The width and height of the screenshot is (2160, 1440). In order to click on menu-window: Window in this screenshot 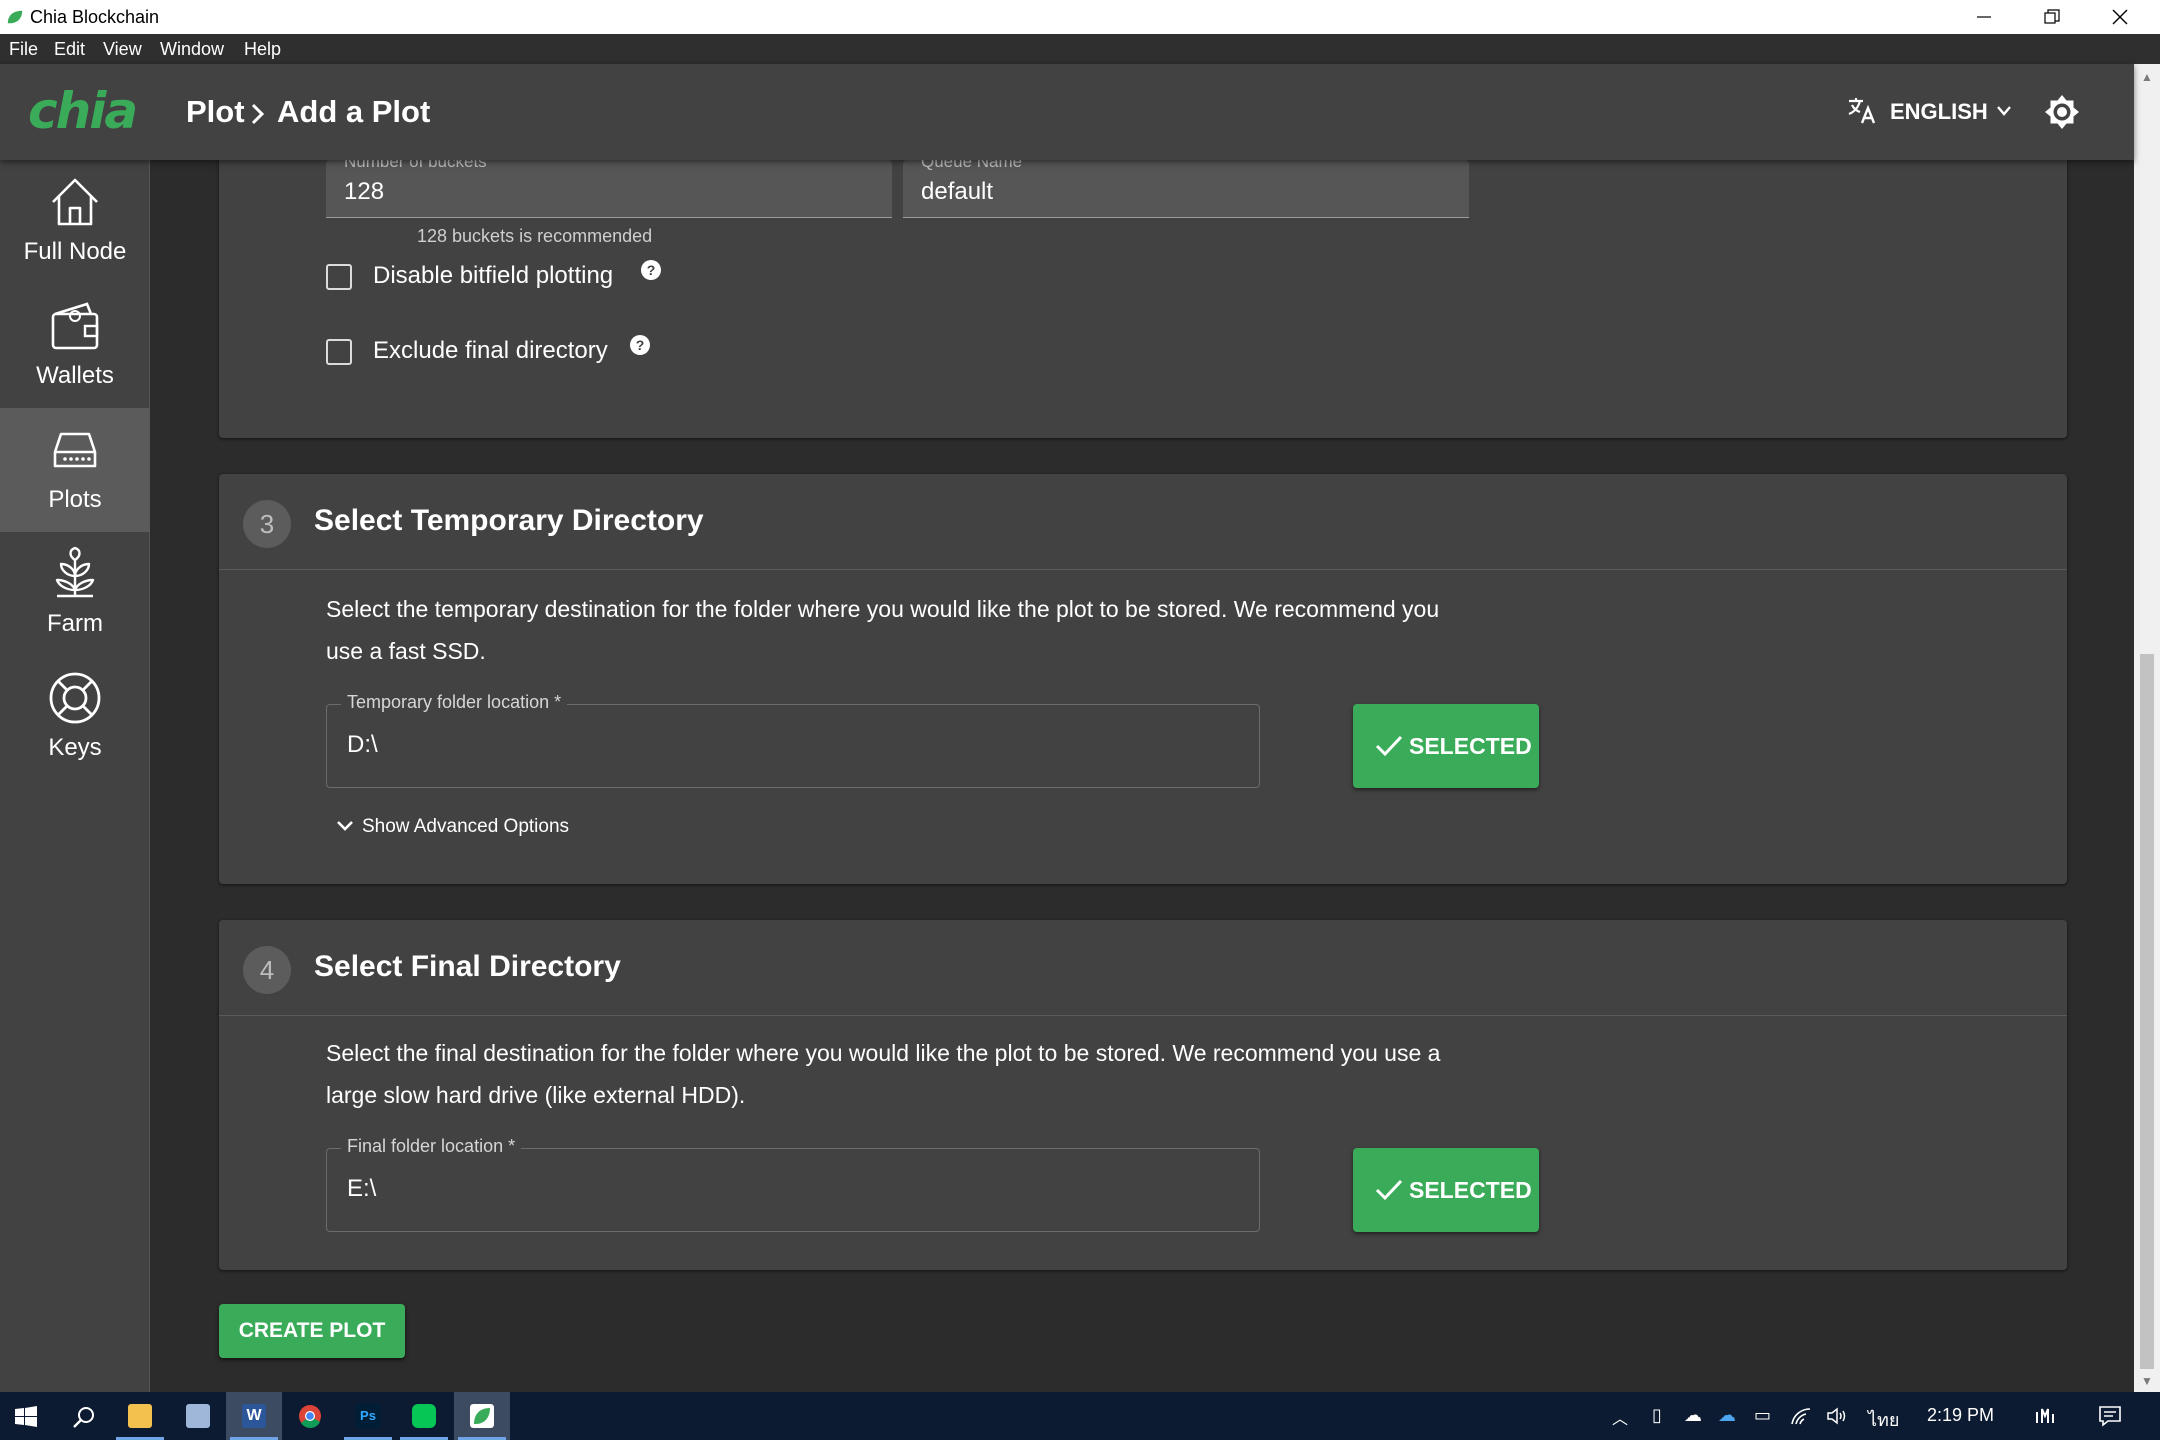, I will do `click(192, 49)`.